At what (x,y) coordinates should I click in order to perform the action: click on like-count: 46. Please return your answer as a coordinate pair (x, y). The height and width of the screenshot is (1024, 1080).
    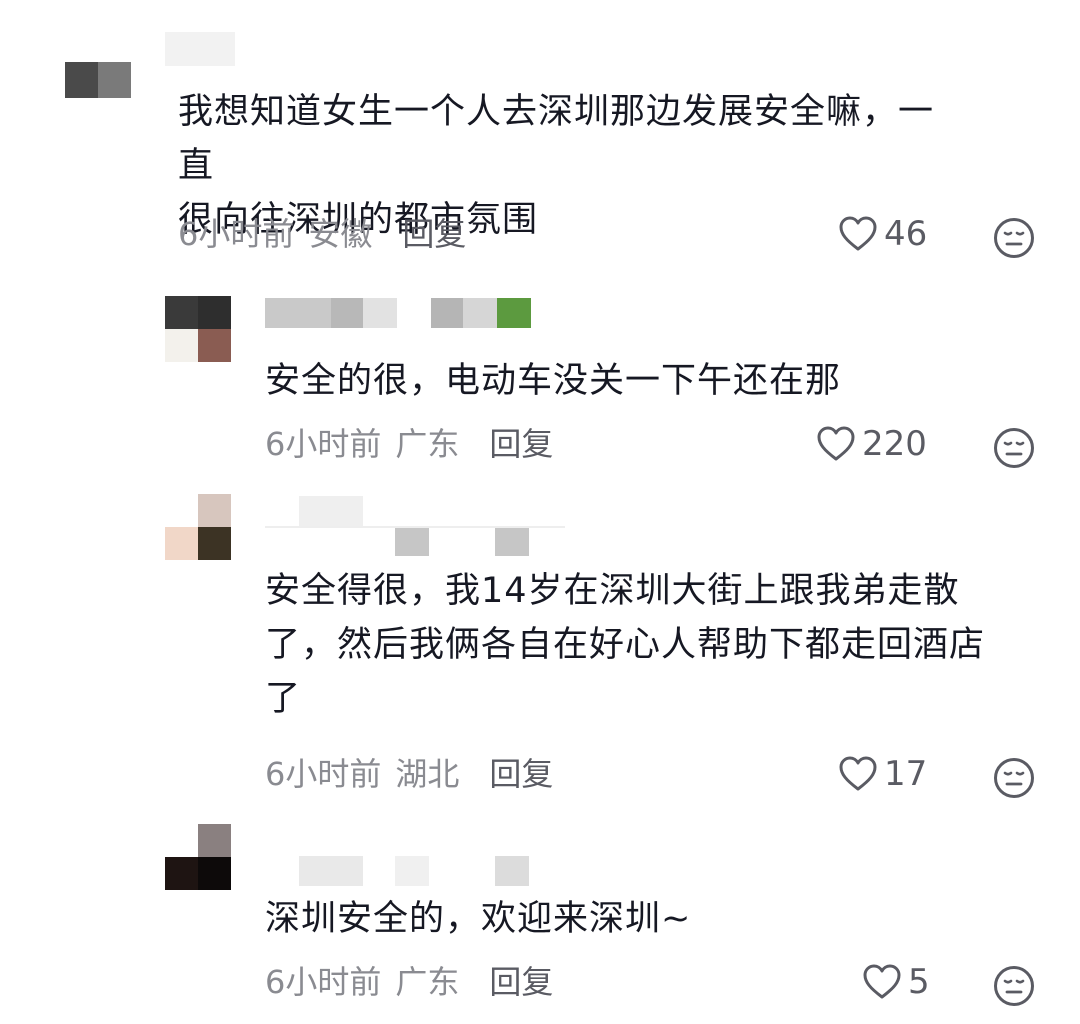
    Looking at the image, I should click on (906, 234).